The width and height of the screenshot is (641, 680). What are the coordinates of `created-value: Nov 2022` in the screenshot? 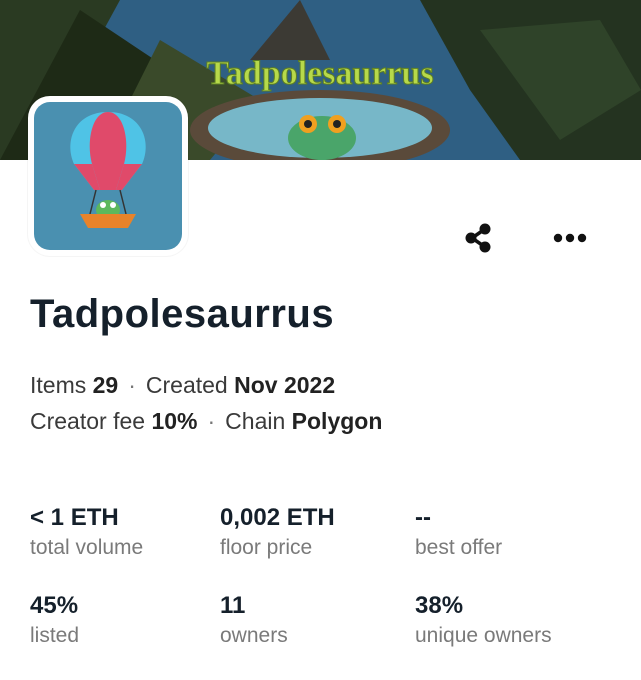 It's located at (285, 385).